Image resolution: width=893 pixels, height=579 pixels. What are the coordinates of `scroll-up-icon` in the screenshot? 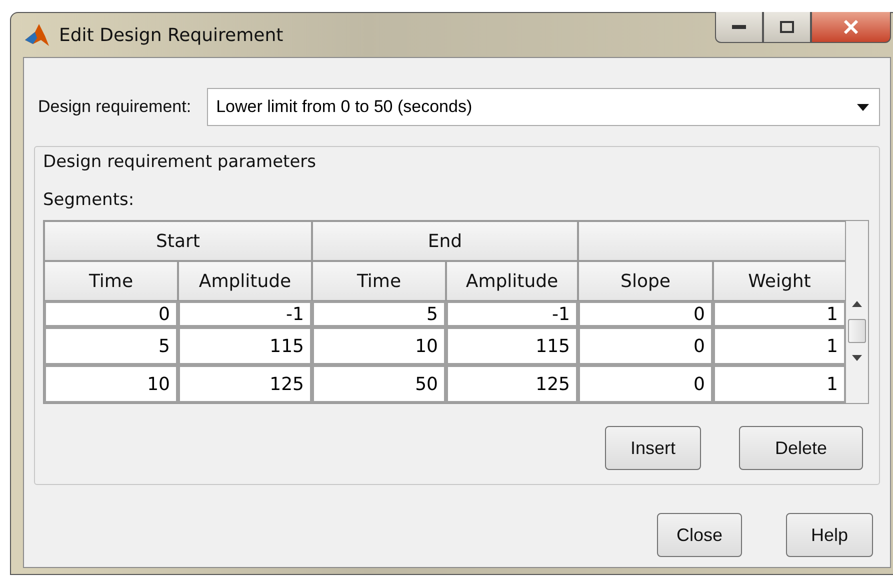 It's located at (857, 304).